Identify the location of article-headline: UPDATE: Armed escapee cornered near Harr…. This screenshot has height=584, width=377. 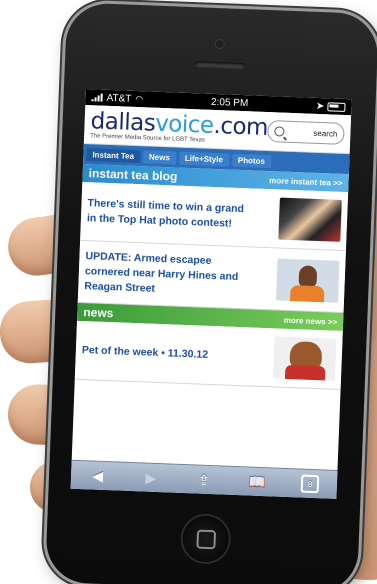
(165, 274).